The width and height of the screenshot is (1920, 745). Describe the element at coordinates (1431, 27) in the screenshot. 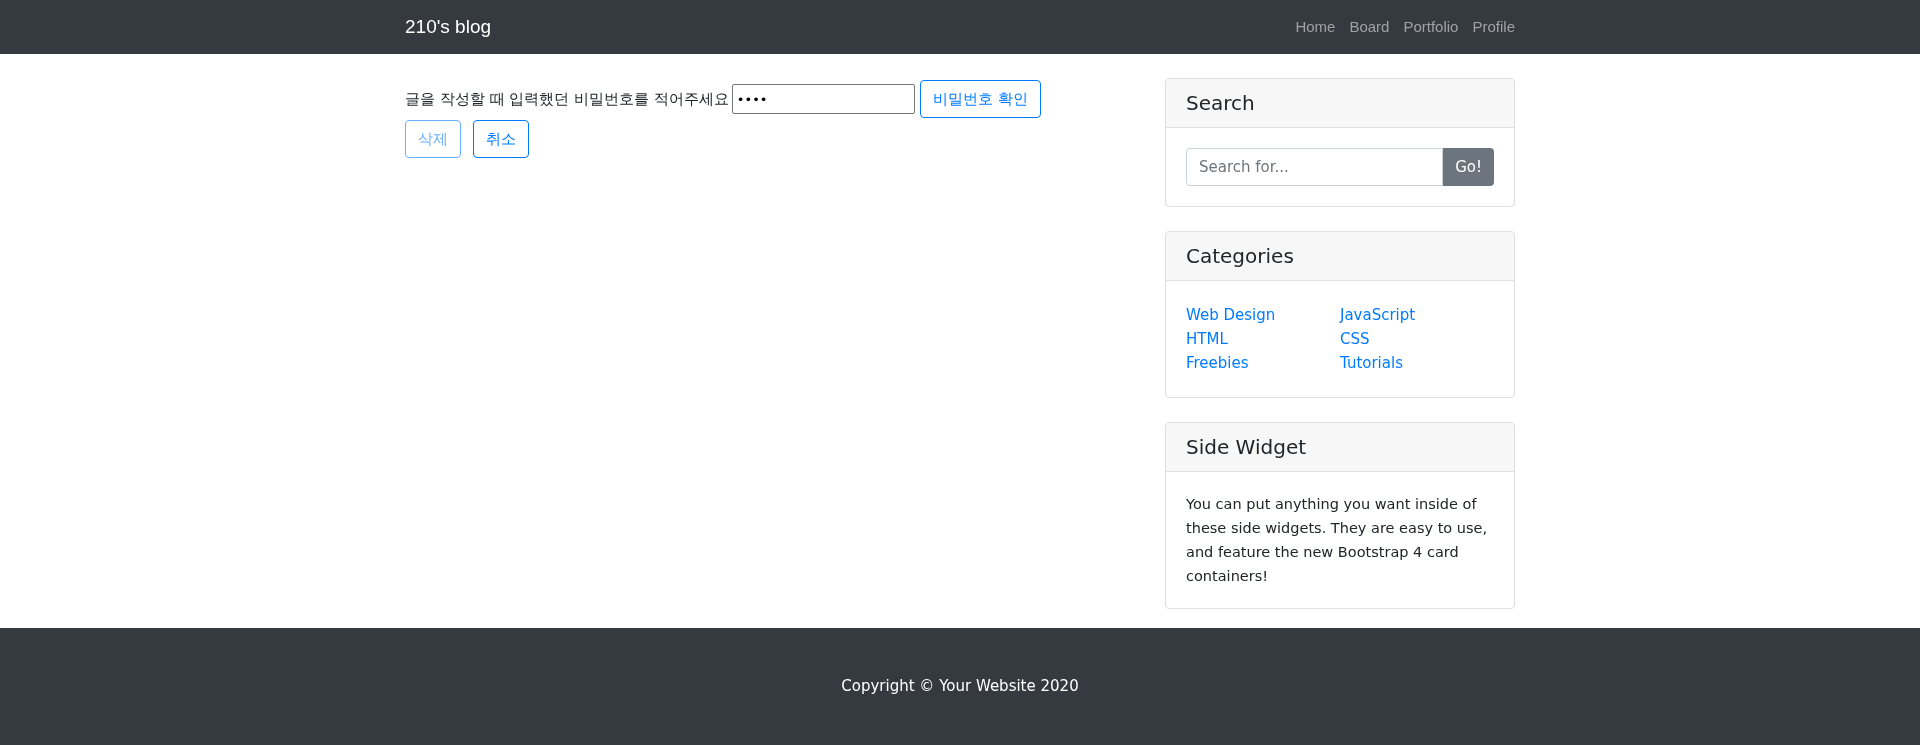

I see `nav-link: Portfolio` at that location.